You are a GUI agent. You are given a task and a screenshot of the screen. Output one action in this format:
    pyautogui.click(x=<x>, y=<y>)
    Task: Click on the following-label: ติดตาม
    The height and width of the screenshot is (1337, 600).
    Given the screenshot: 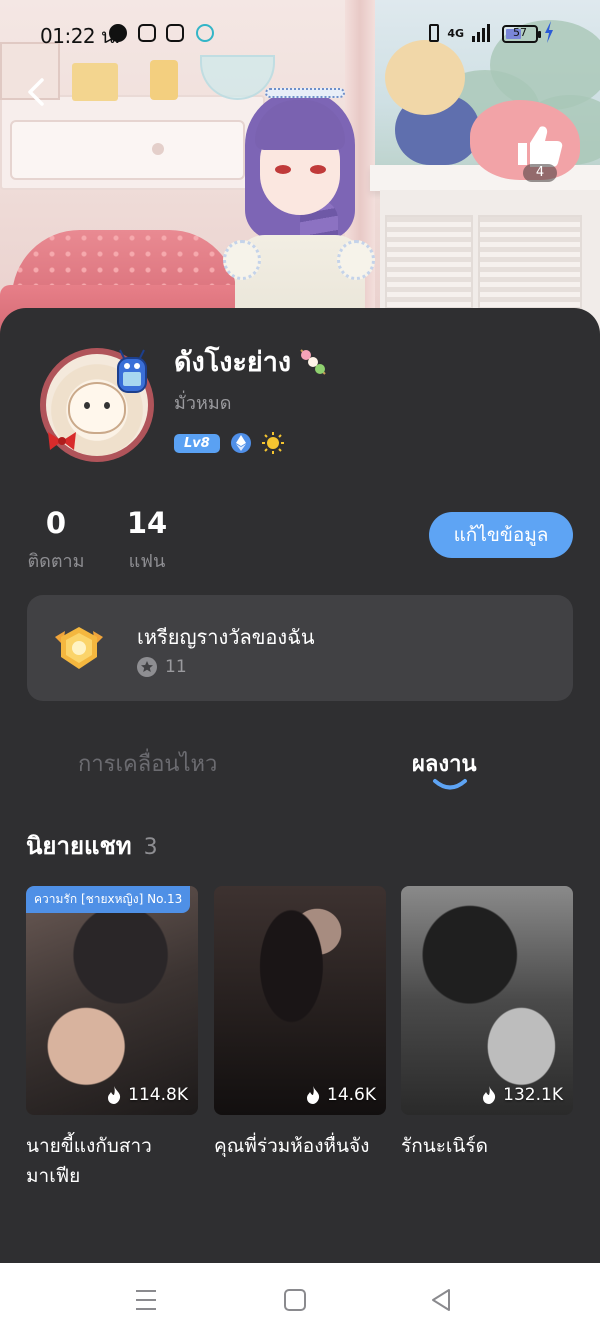 What is the action you would take?
    pyautogui.click(x=56, y=561)
    